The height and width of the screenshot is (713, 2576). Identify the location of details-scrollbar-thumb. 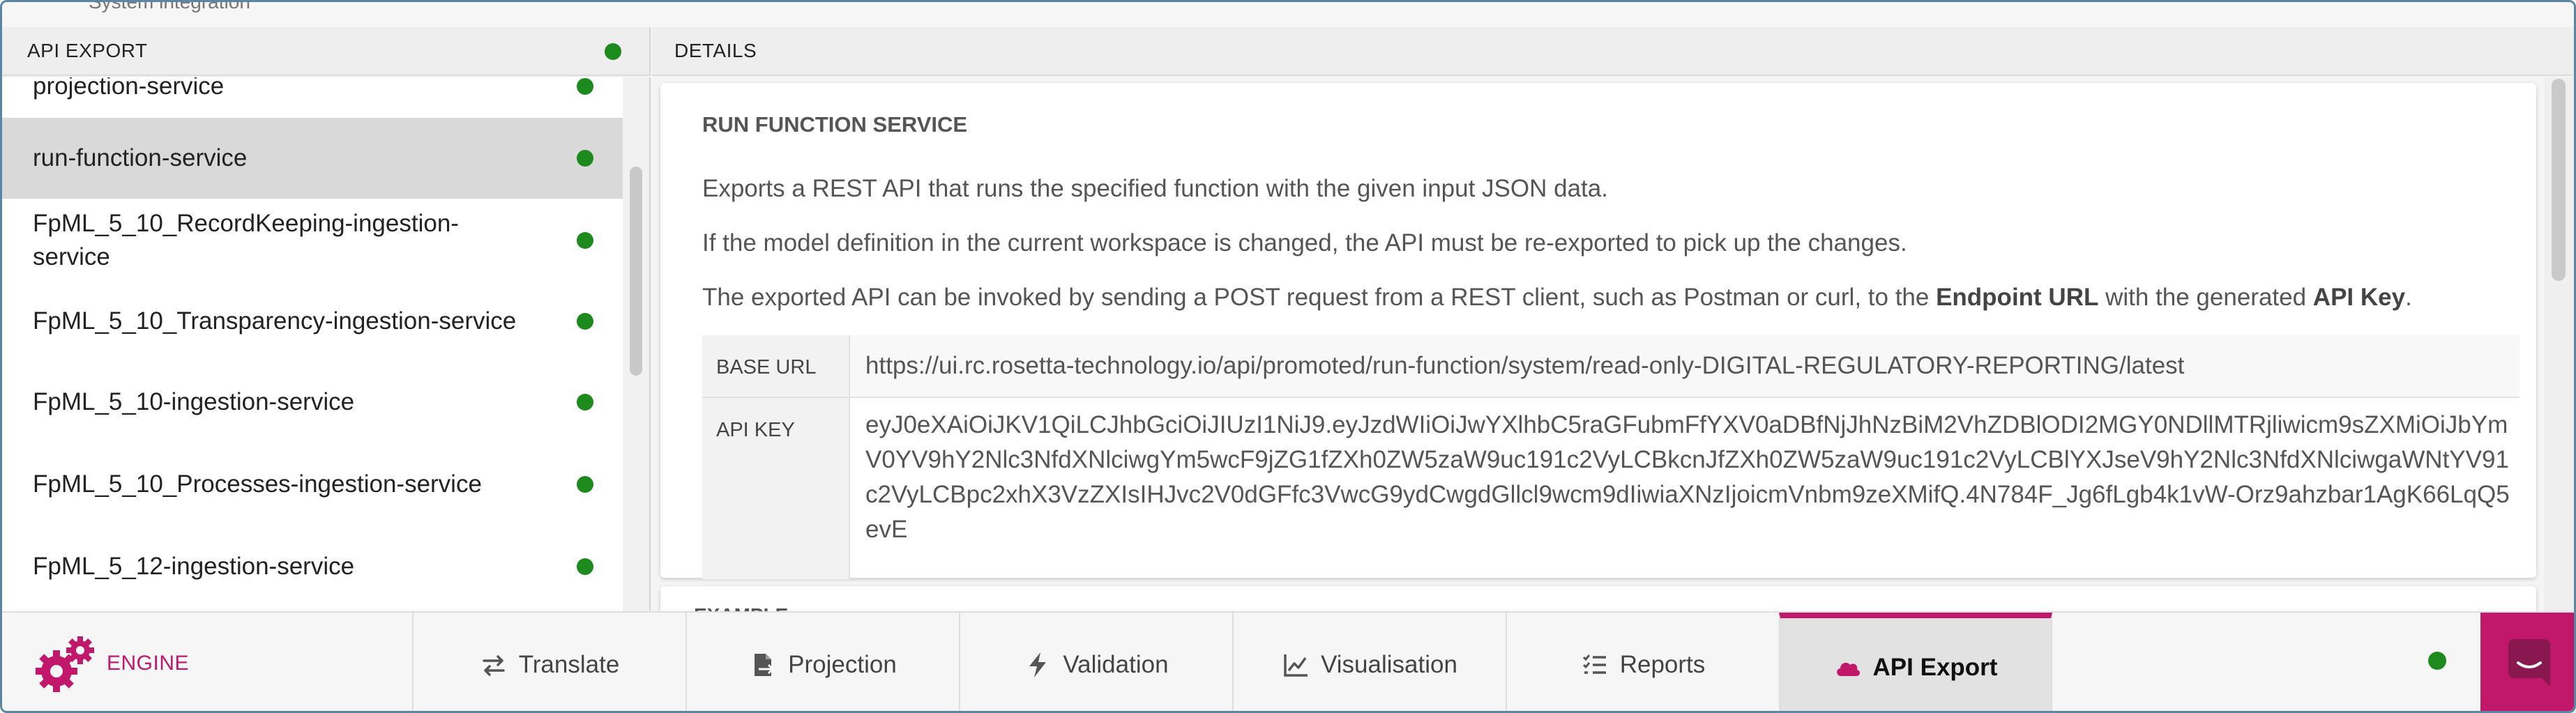
(2559, 180).